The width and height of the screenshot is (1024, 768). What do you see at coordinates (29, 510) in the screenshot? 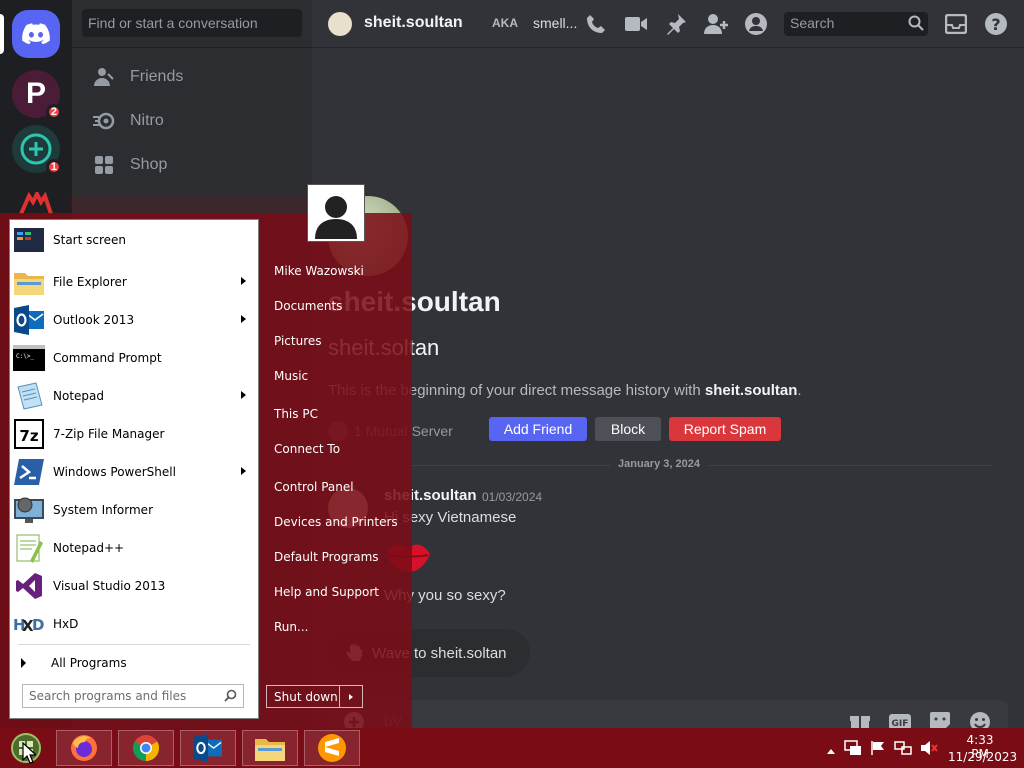
I see `system-informer-icon` at bounding box center [29, 510].